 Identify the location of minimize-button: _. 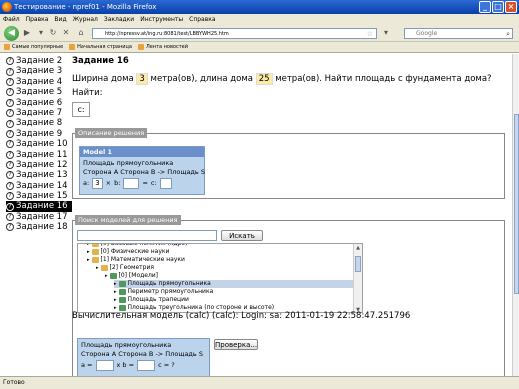
(485, 7).